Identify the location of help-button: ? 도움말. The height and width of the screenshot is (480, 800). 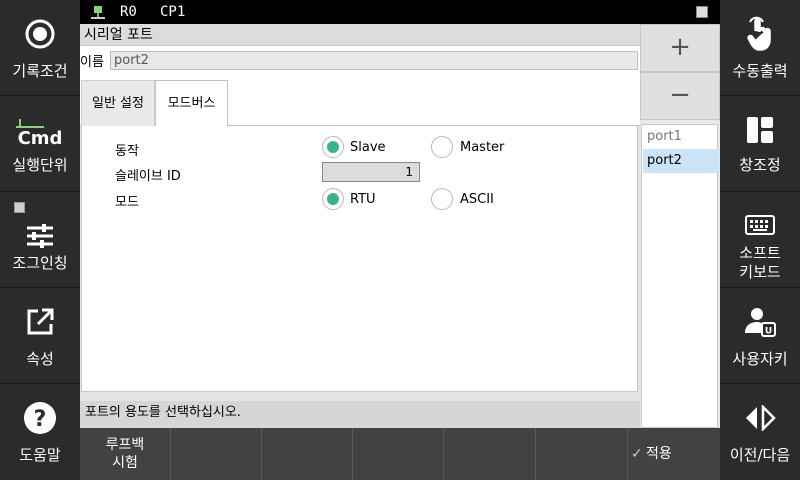
(40, 432).